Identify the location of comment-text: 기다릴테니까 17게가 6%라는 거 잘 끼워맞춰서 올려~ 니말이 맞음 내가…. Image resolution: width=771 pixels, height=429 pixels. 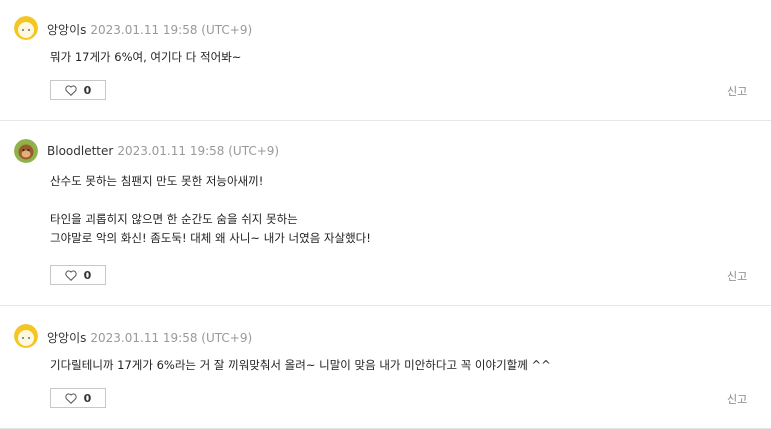
(300, 365).